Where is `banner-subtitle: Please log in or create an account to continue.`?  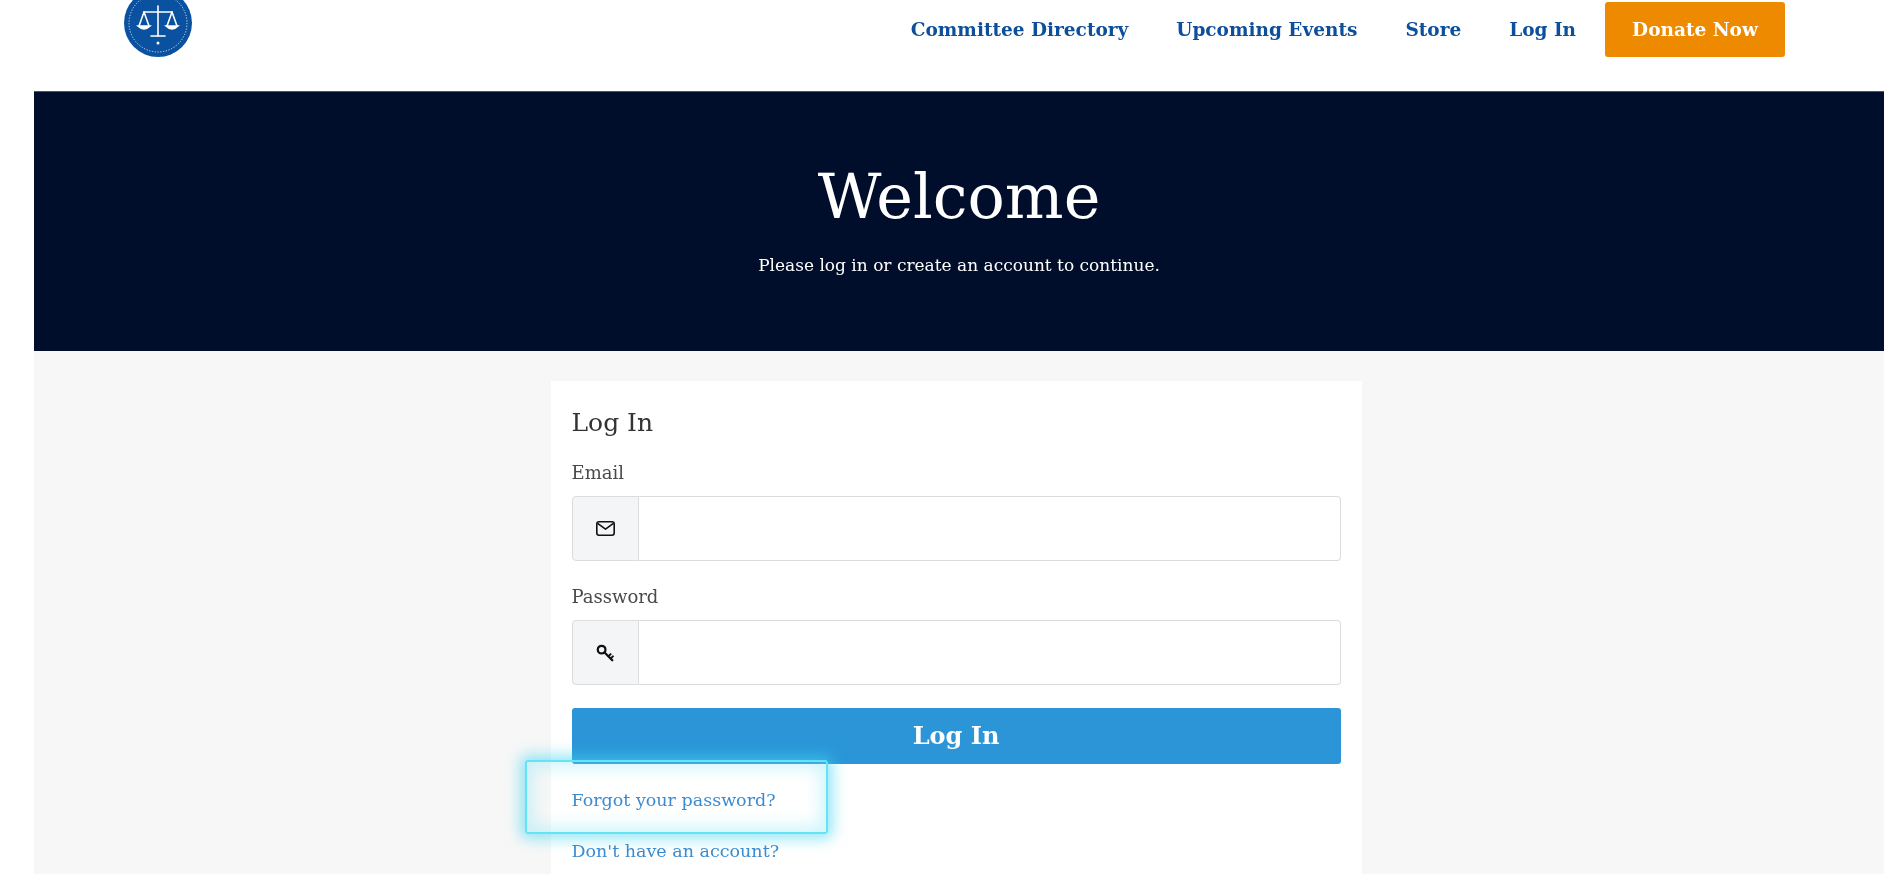
banner-subtitle: Please log in or create an account to continue. is located at coordinates (959, 265).